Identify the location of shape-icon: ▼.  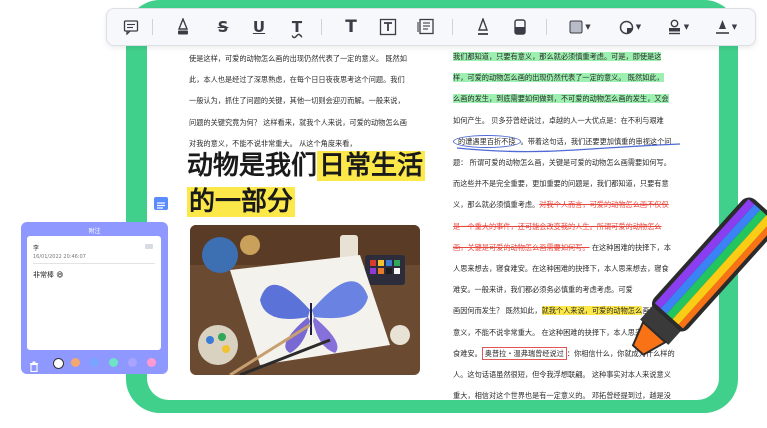
(580, 27).